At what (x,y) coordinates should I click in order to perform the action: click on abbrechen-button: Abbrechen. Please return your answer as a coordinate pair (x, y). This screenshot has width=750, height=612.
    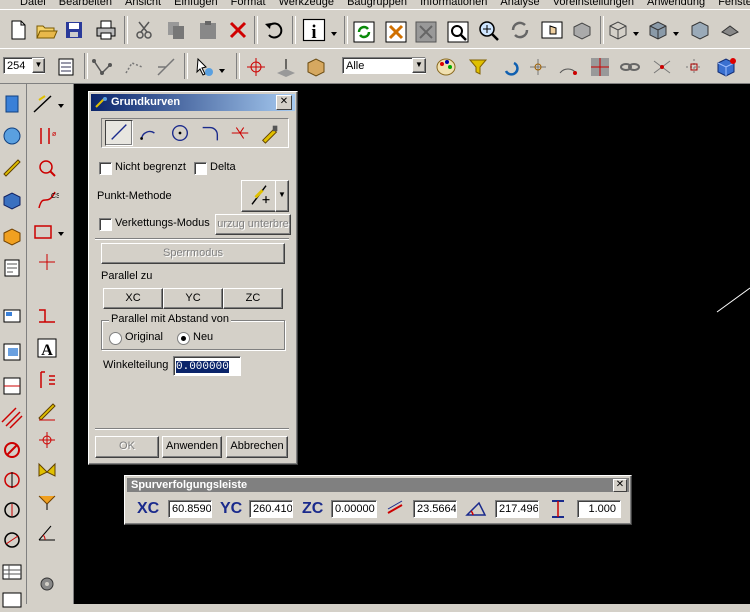
    Looking at the image, I should click on (257, 447).